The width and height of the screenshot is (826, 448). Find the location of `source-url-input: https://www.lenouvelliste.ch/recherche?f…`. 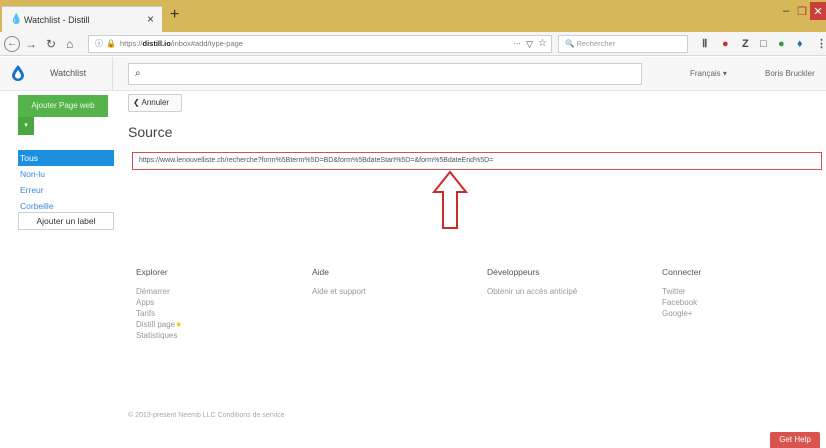

source-url-input: https://www.lenouvelliste.ch/recherche?f… is located at coordinates (477, 161).